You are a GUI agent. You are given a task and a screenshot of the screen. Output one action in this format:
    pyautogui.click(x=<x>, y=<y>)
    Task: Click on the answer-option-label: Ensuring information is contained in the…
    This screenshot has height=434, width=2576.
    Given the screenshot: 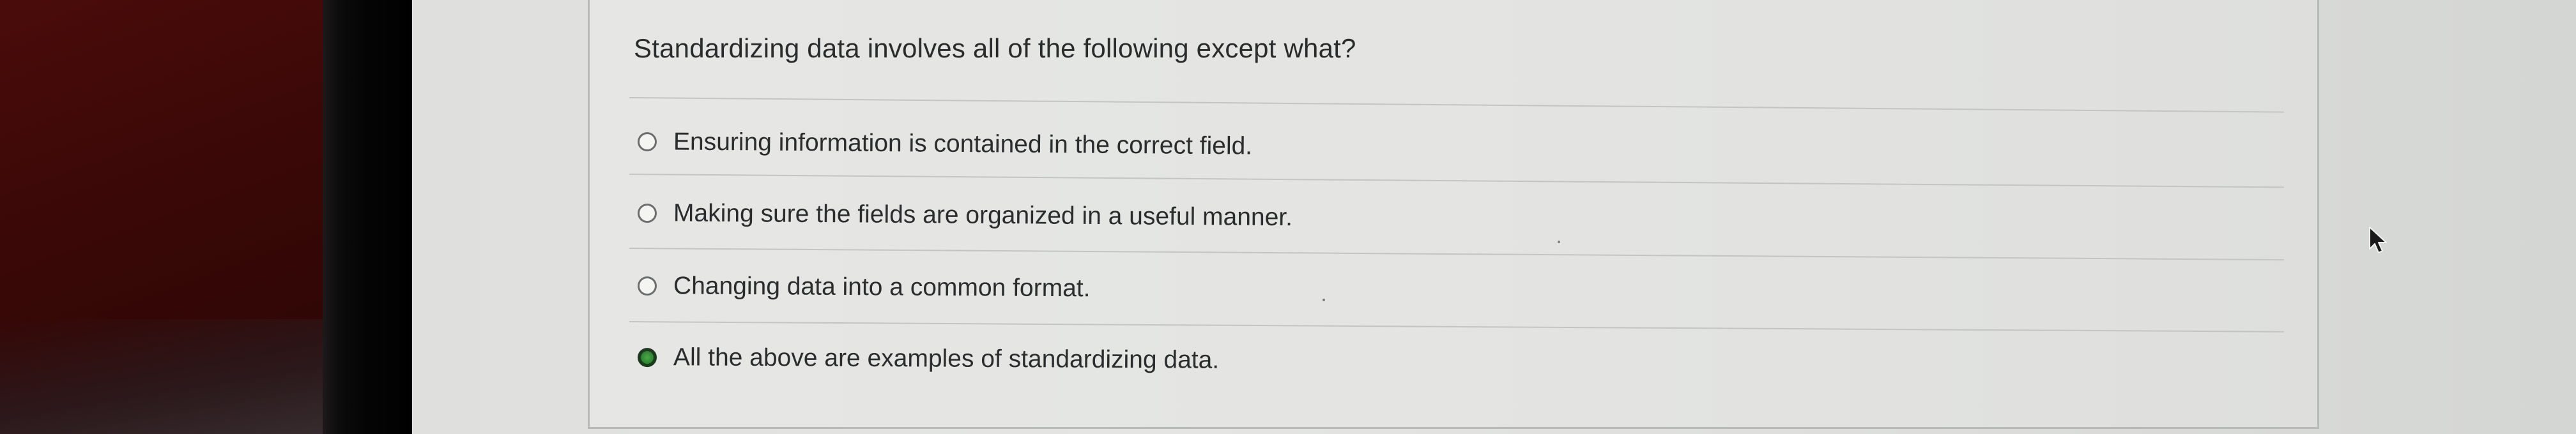 What is the action you would take?
    pyautogui.click(x=963, y=144)
    